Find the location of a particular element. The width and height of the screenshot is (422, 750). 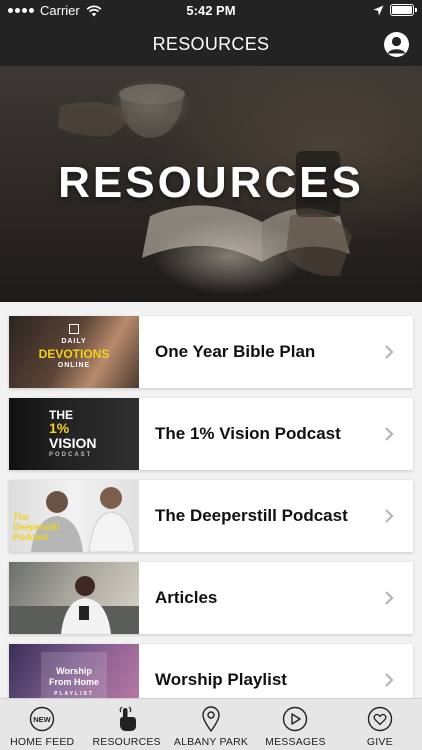

tab-label: HOME FEED is located at coordinates (42, 742).